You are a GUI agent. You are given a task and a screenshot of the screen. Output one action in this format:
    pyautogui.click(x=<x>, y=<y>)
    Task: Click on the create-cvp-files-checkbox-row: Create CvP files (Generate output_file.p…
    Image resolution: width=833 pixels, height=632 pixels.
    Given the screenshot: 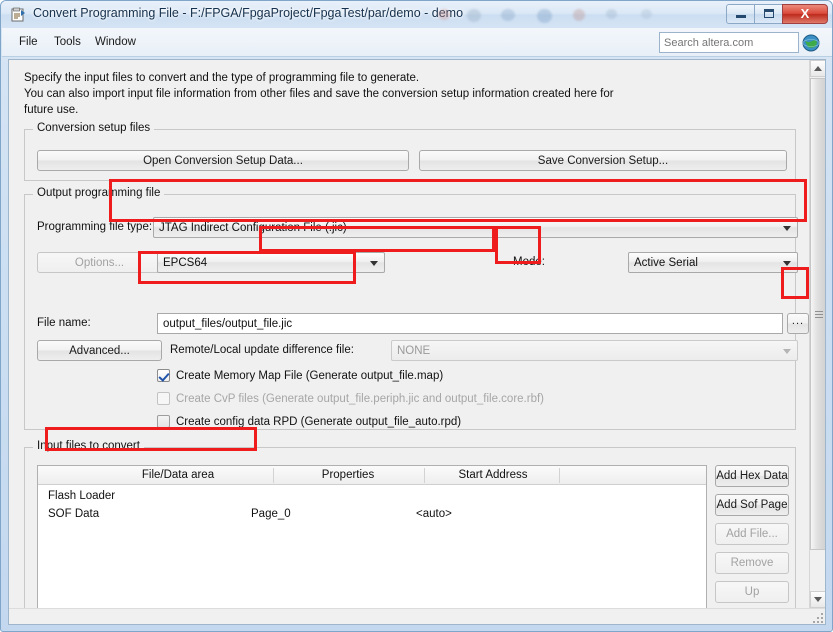 What is the action you would take?
    pyautogui.click(x=350, y=398)
    